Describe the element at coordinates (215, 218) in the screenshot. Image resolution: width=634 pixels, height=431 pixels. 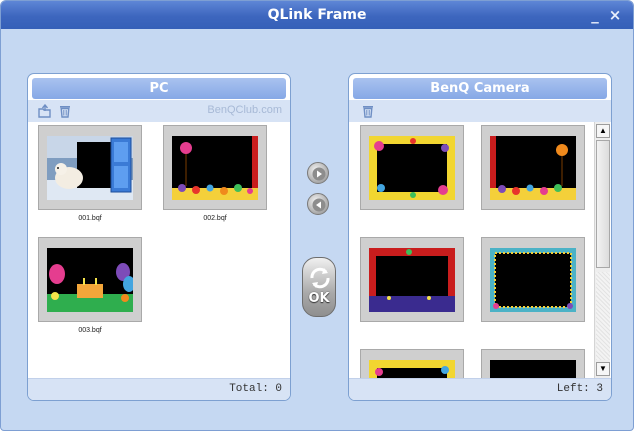
I see `file-caption: 002.bqf` at that location.